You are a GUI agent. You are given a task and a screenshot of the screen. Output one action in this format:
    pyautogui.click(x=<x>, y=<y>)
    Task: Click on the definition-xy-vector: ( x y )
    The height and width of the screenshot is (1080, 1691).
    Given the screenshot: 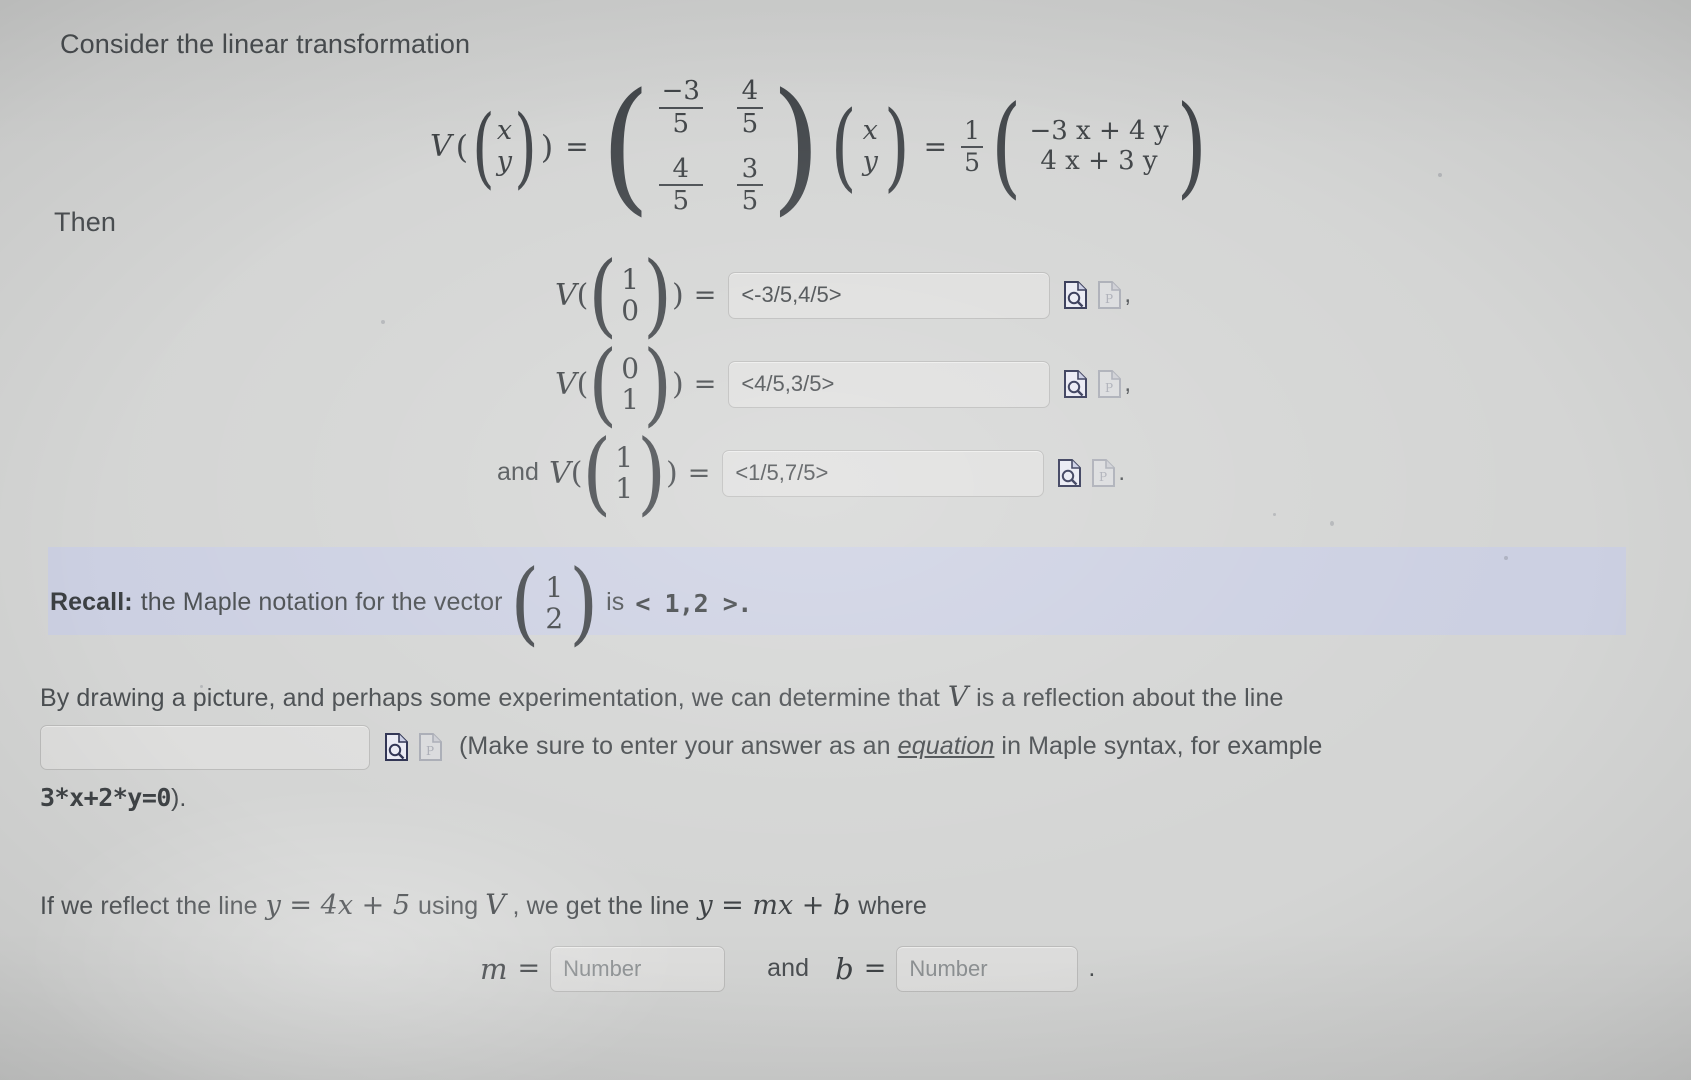 What is the action you would take?
    pyautogui.click(x=870, y=147)
    